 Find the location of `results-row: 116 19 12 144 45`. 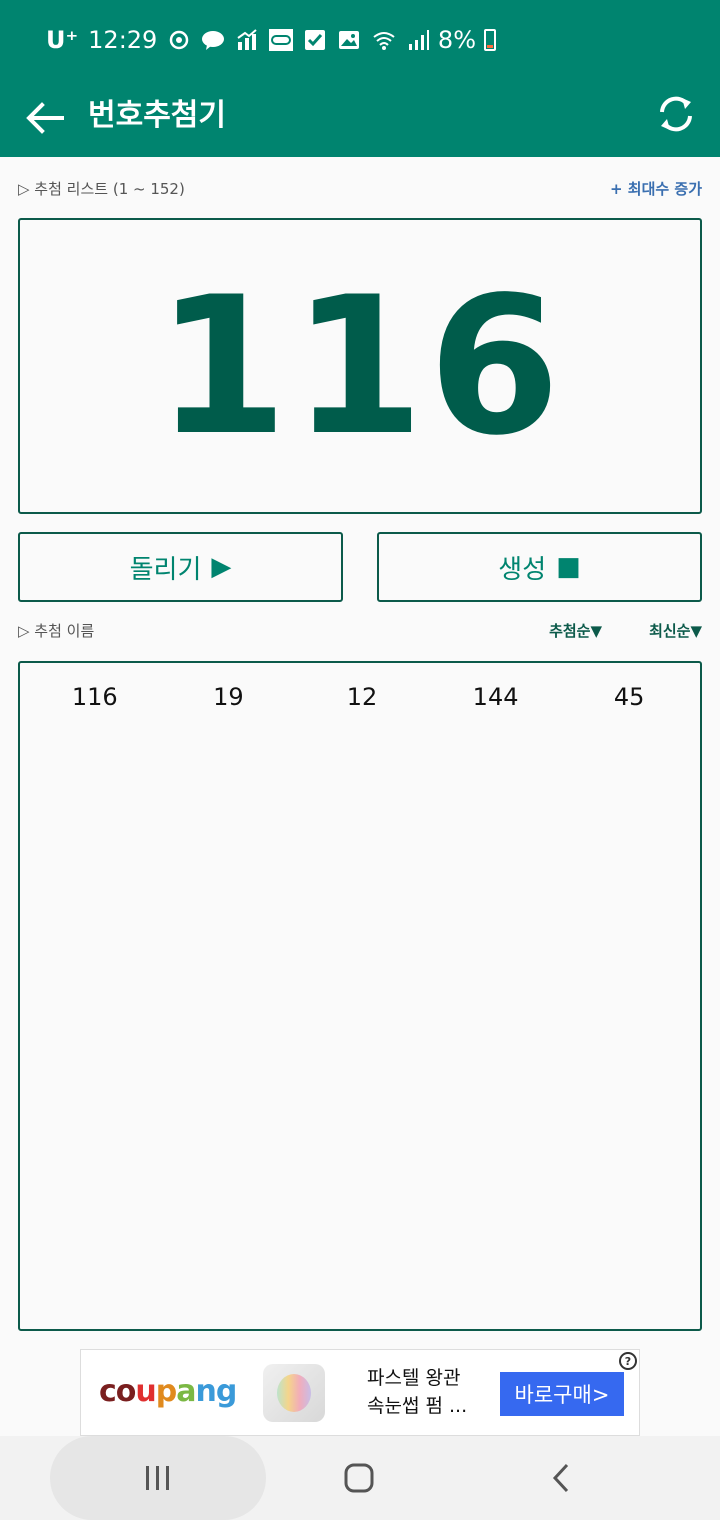

results-row: 116 19 12 144 45 is located at coordinates (362, 697).